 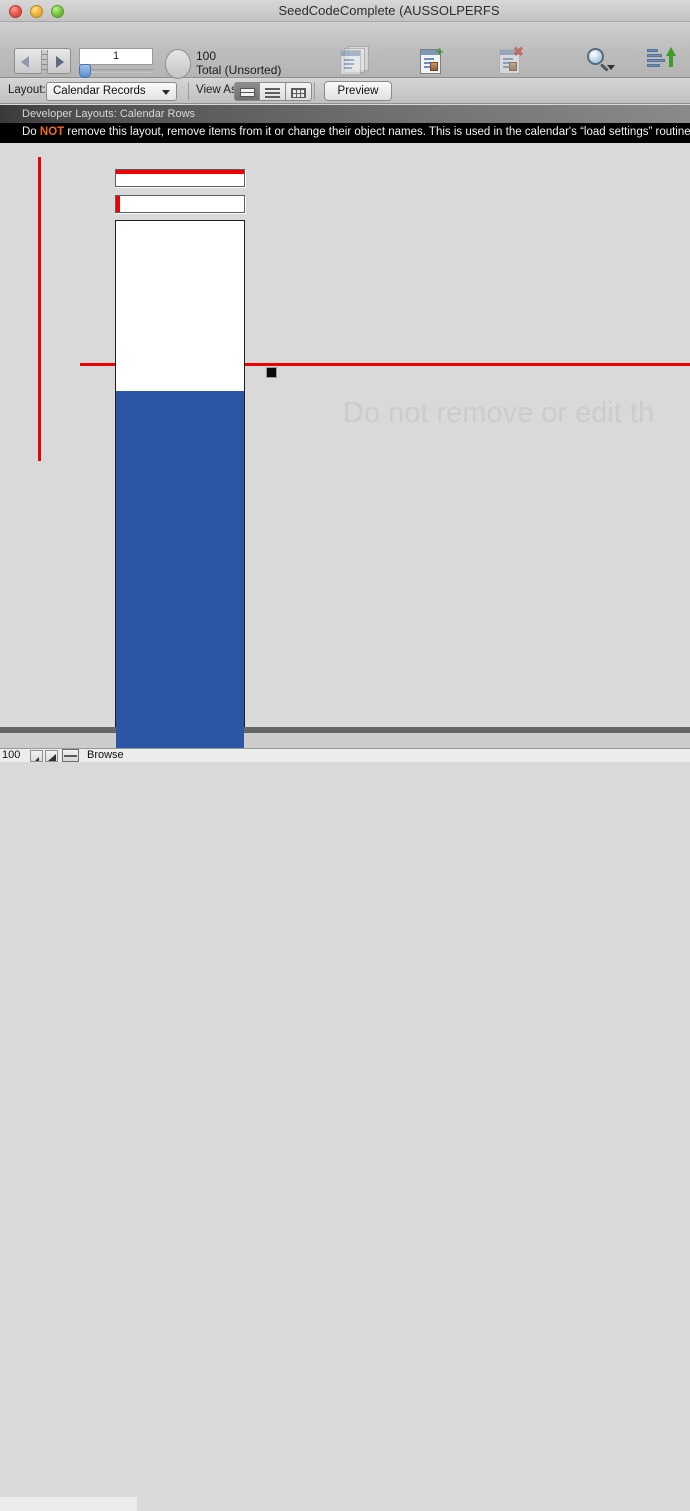 I want to click on vertical-guide-line, so click(x=39, y=309).